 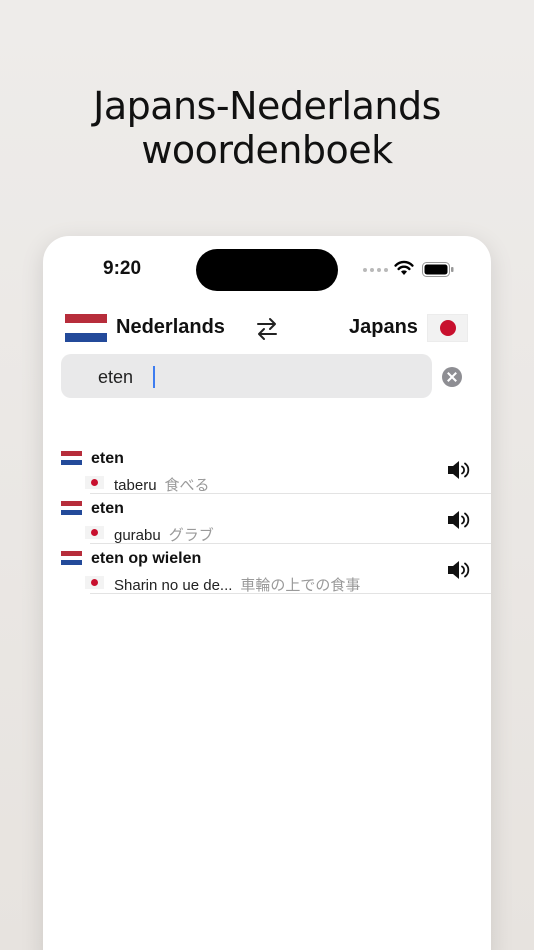 I want to click on result-translation: gurabu グラブ, so click(x=164, y=534).